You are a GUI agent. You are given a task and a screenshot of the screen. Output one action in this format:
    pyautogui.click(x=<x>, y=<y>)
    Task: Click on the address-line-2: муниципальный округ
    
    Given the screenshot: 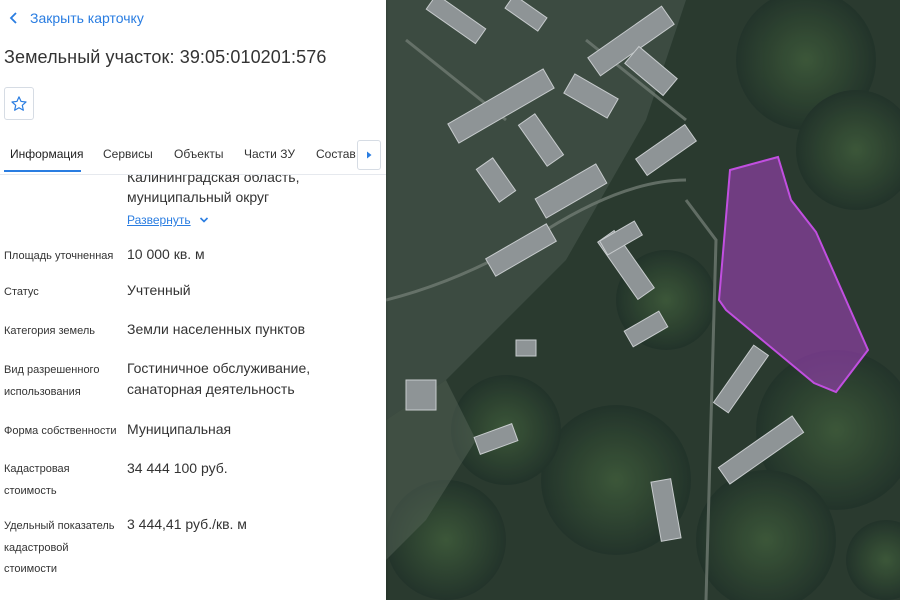 What is the action you would take?
    pyautogui.click(x=198, y=197)
    